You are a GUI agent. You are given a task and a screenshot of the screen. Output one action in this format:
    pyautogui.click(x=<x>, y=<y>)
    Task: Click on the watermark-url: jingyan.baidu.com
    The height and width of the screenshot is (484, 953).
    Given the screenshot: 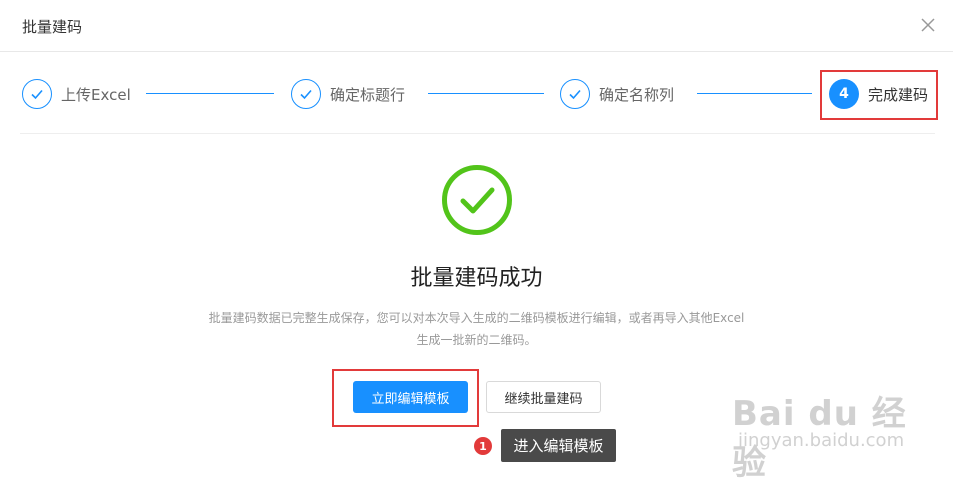 What is the action you would take?
    pyautogui.click(x=821, y=440)
    